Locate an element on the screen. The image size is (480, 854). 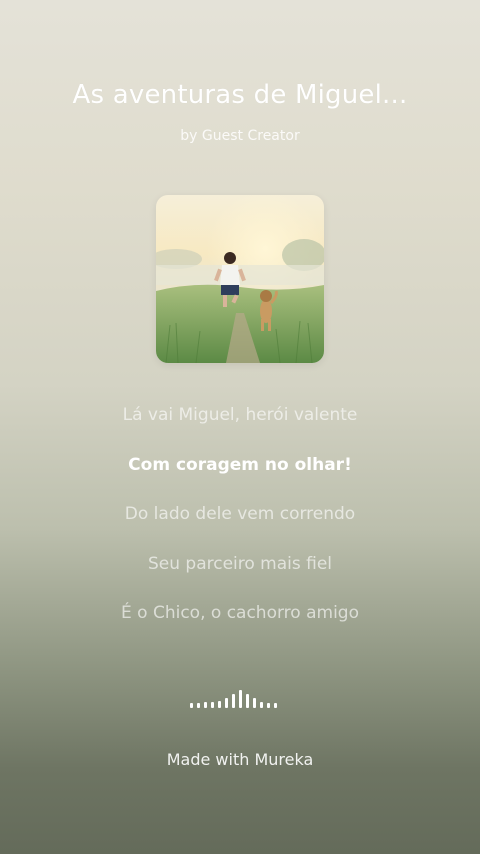
lyric-line: Do lado dele vem correndo is located at coordinates (240, 524).